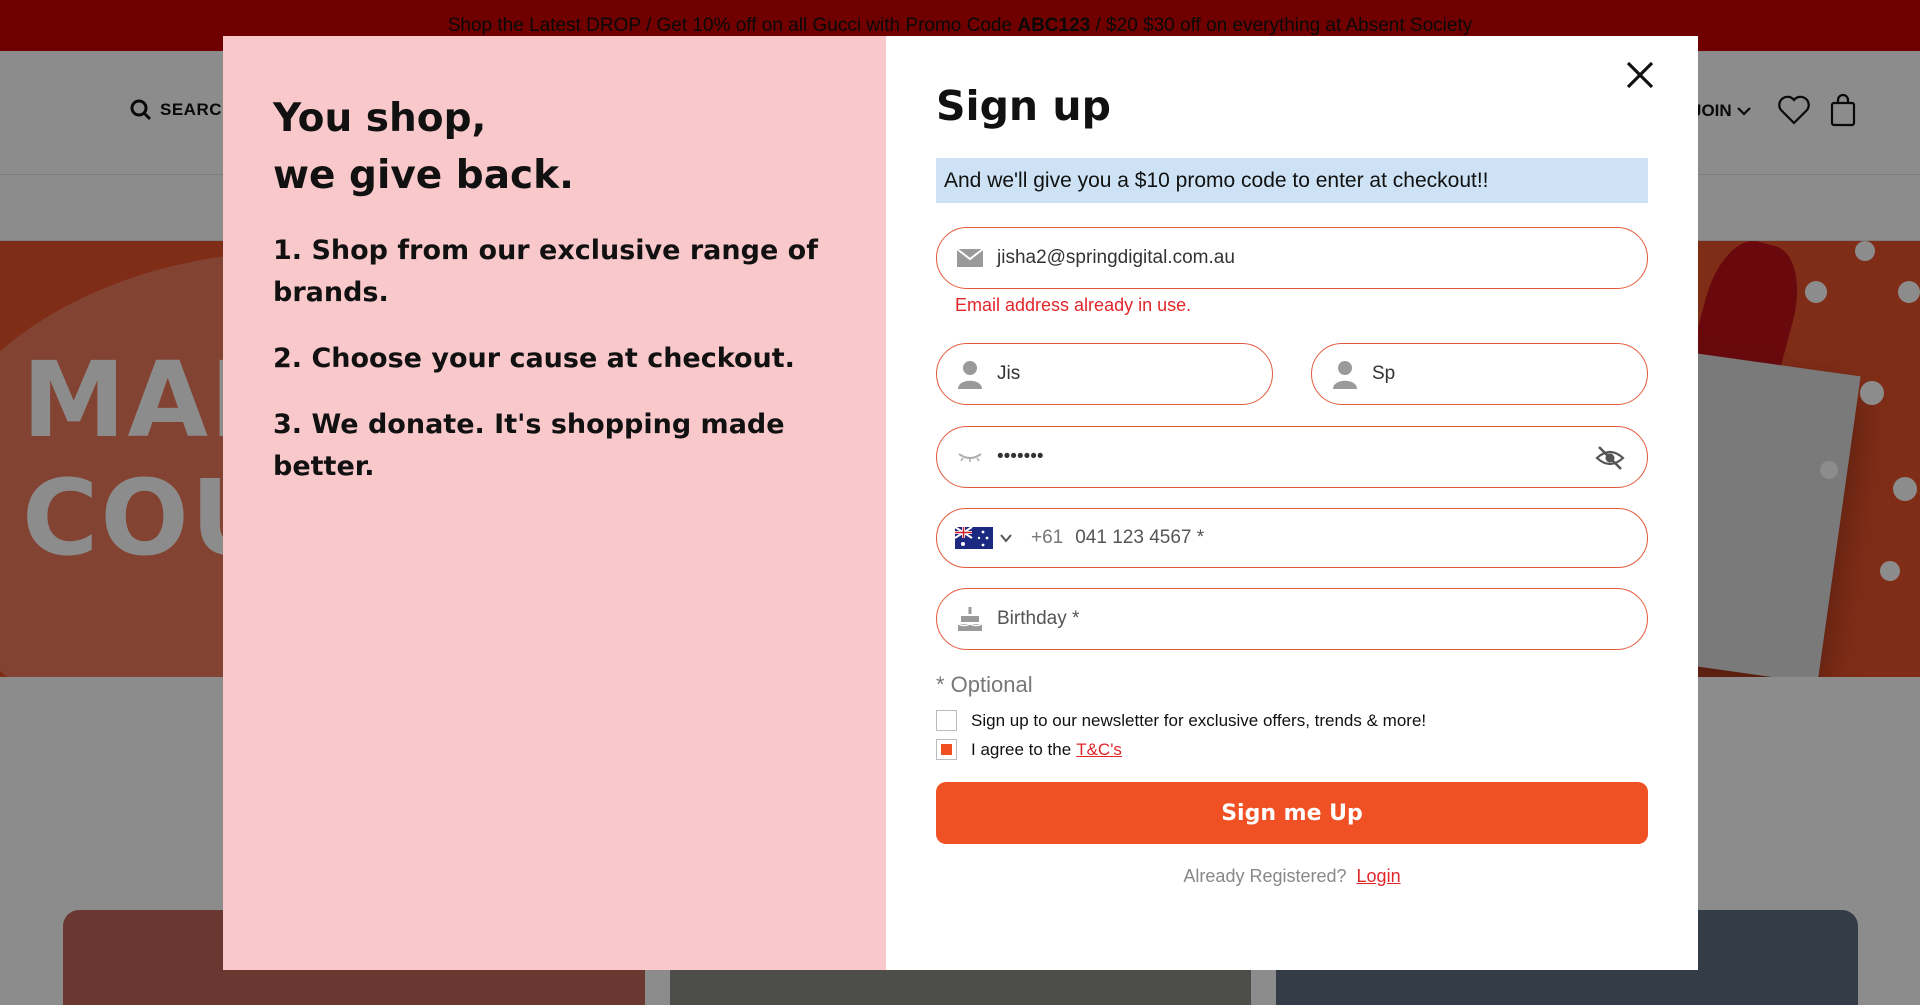 This screenshot has height=1005, width=1920. I want to click on login-link: Login, so click(1379, 876).